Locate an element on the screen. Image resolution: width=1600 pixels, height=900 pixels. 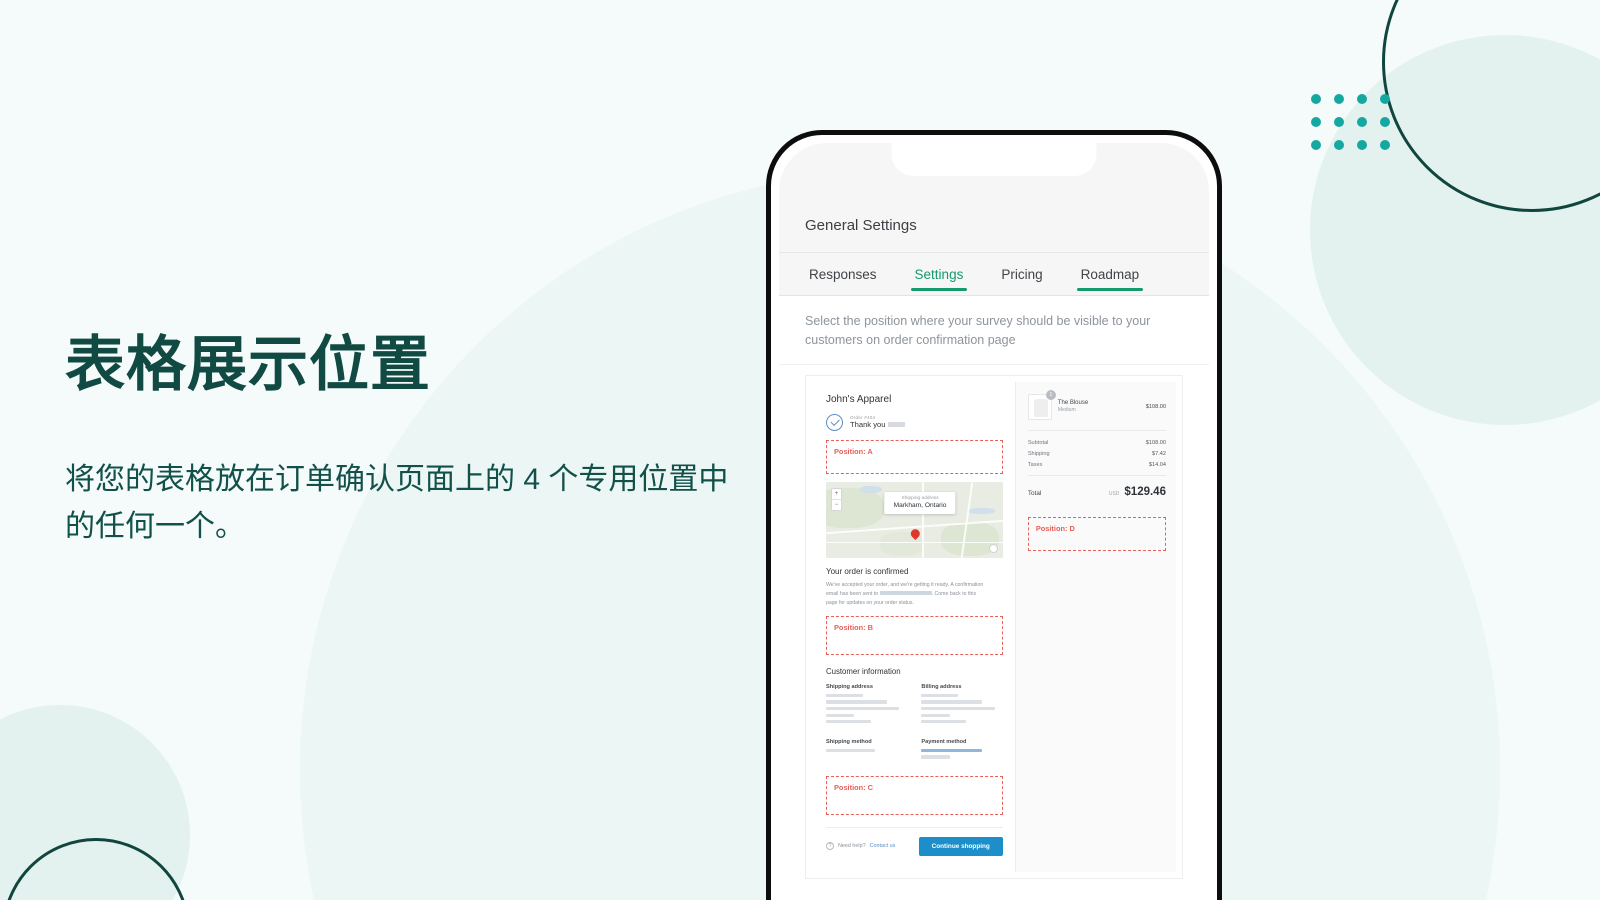
taxes-label: Taxes is located at coordinates (1035, 464).